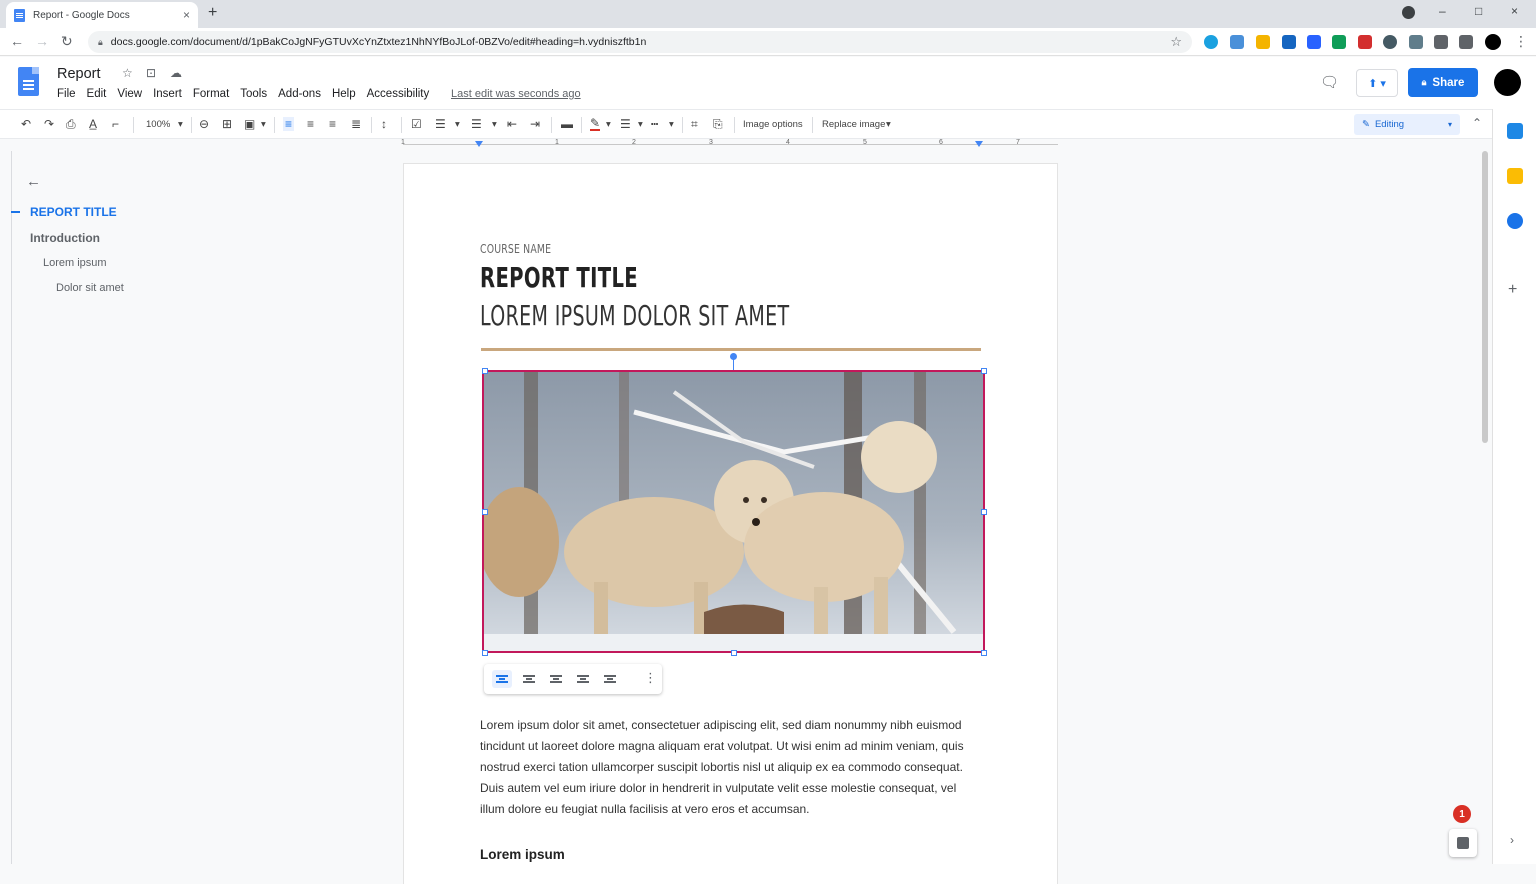 Image resolution: width=1536 pixels, height=884 pixels. What do you see at coordinates (1484, 507) in the screenshot?
I see `scrollbar` at bounding box center [1484, 507].